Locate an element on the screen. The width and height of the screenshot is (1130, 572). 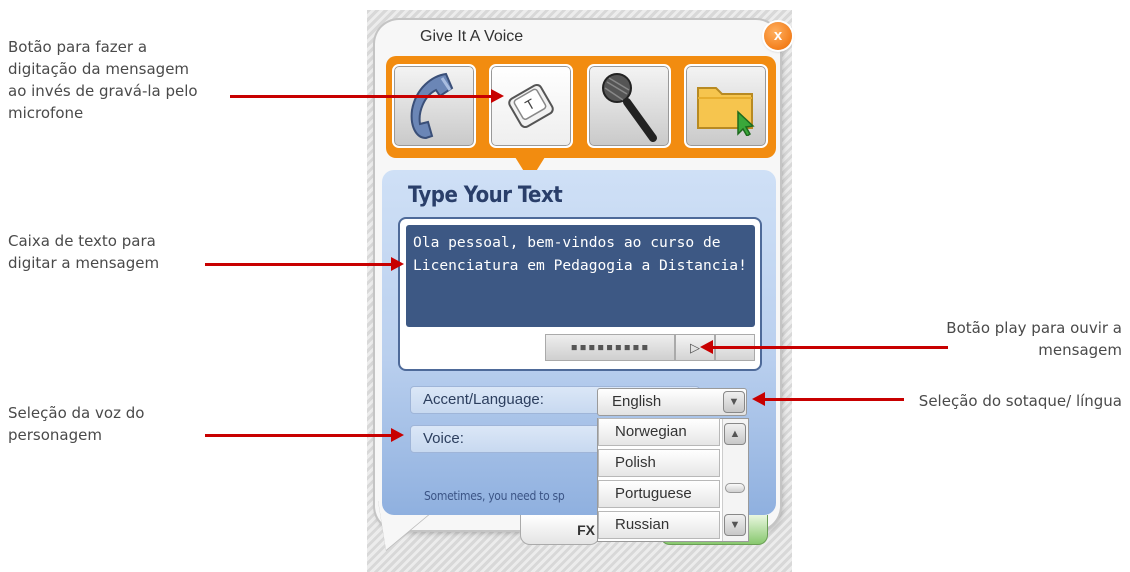
chevron-up-icon: ▲ is located at coordinates (735, 434).